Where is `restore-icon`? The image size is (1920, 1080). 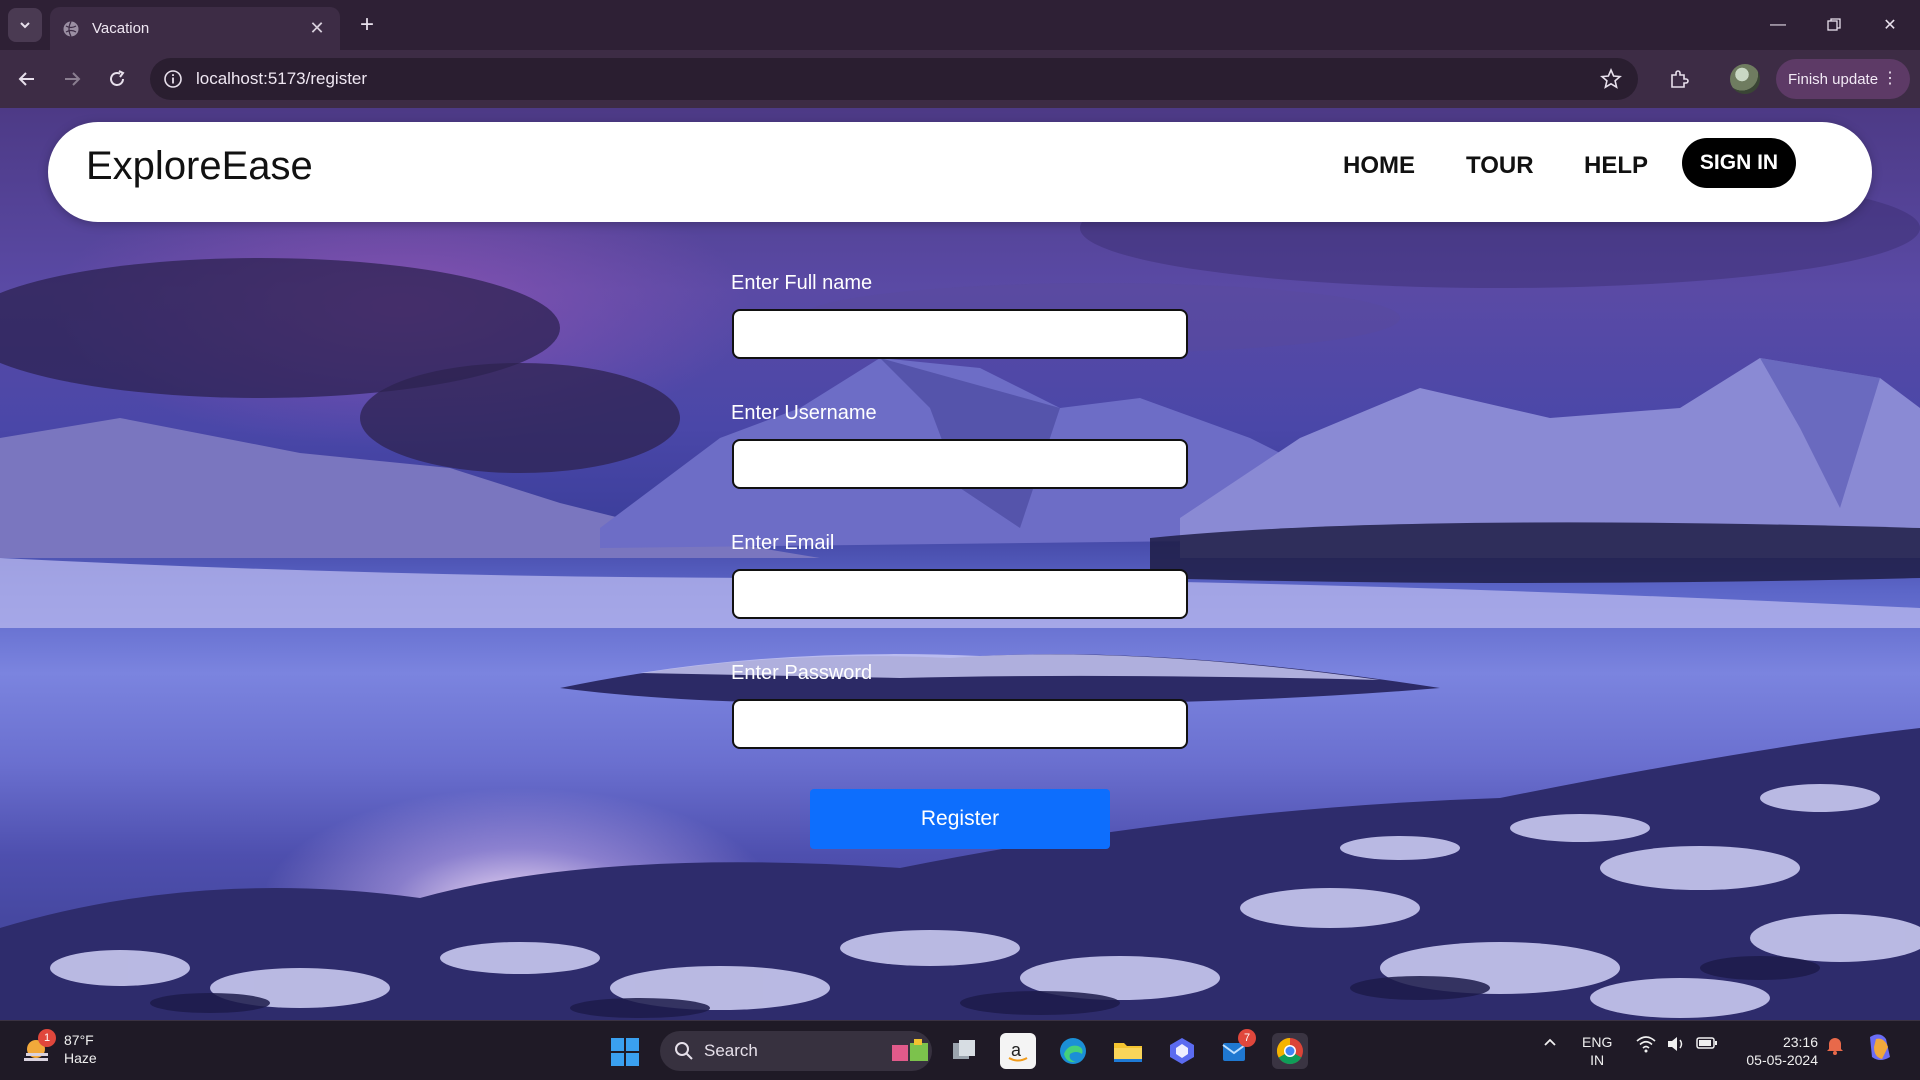 restore-icon is located at coordinates (1834, 25).